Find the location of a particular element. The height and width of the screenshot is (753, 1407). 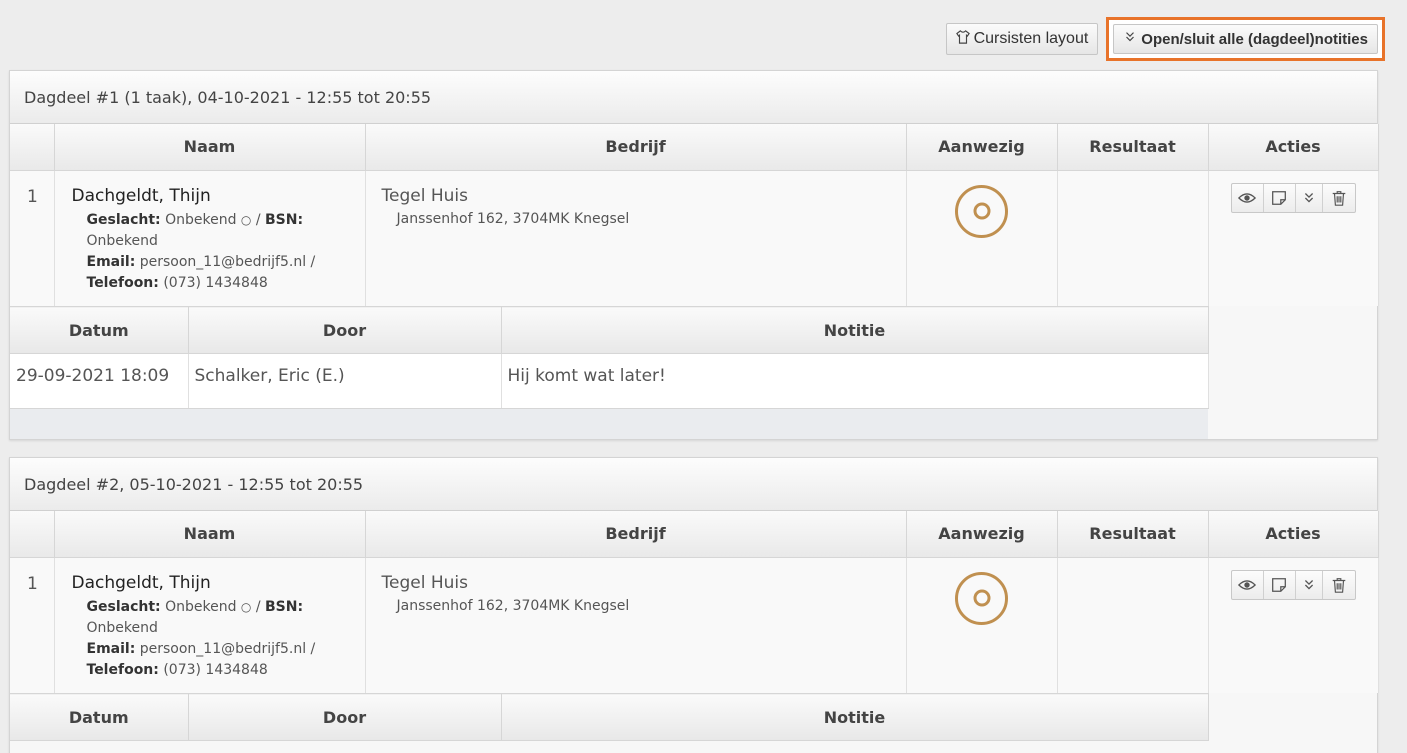

dagdeel-header: Dagdeel #2, 05-10-2021 - 12:55 tot 20:55 is located at coordinates (693, 484).